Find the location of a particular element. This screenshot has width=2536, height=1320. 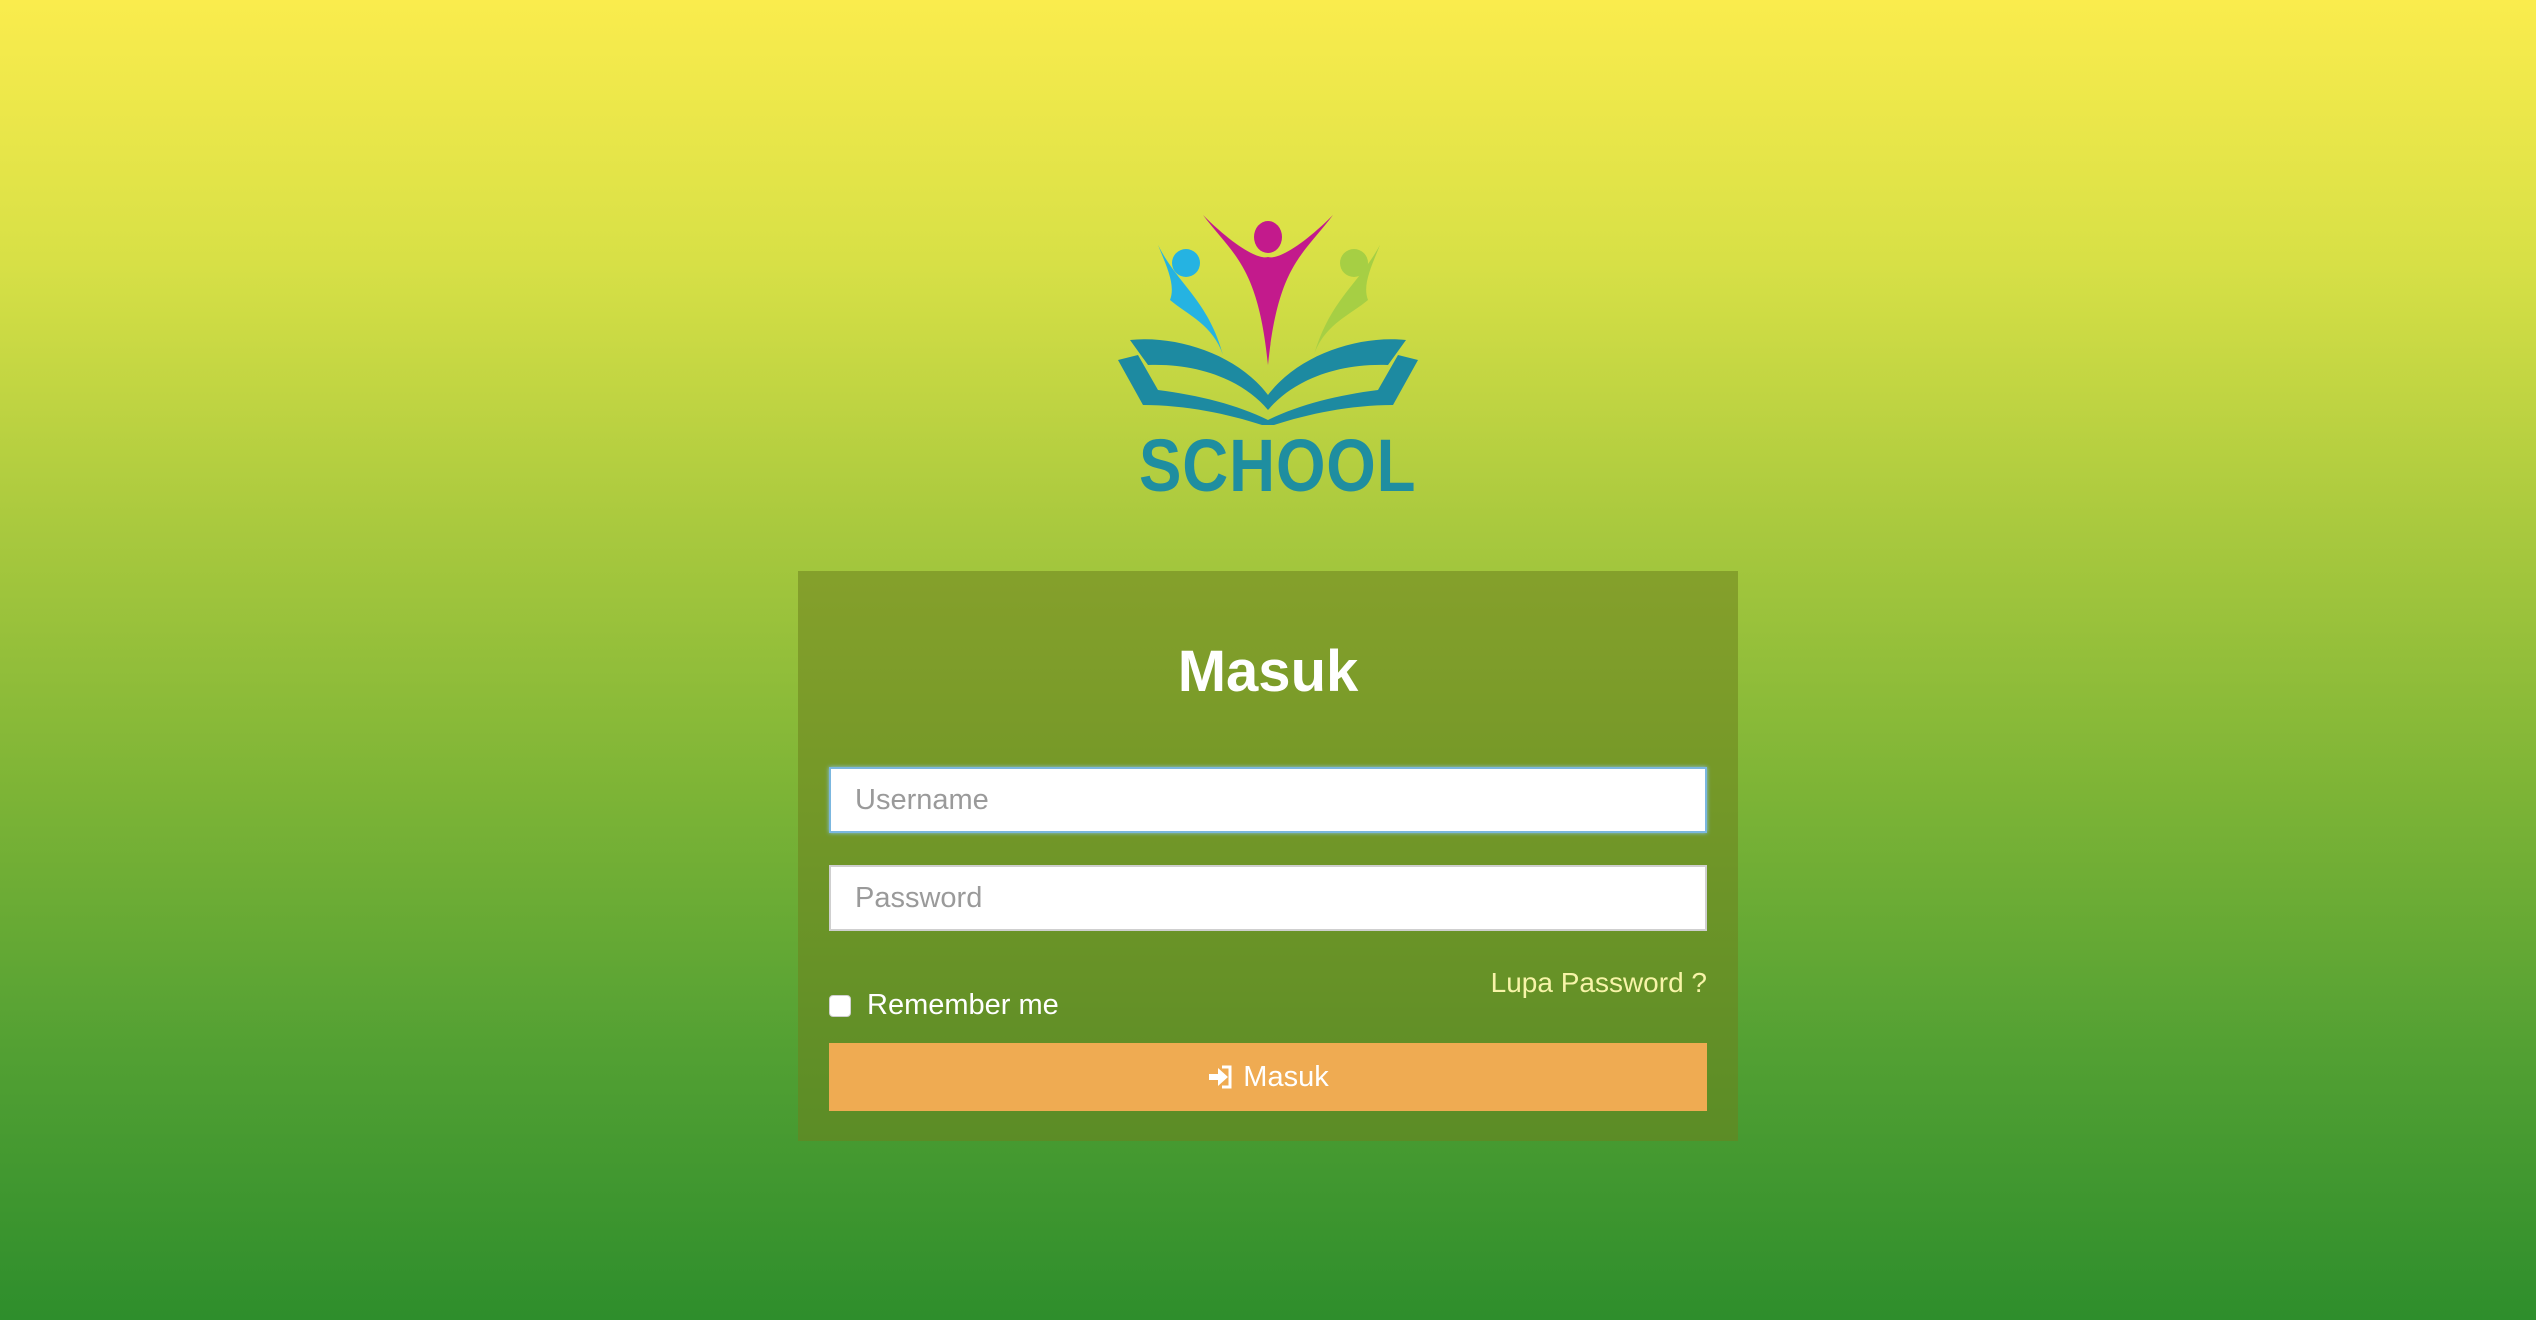

login-button: Masuk is located at coordinates (1268, 1077).